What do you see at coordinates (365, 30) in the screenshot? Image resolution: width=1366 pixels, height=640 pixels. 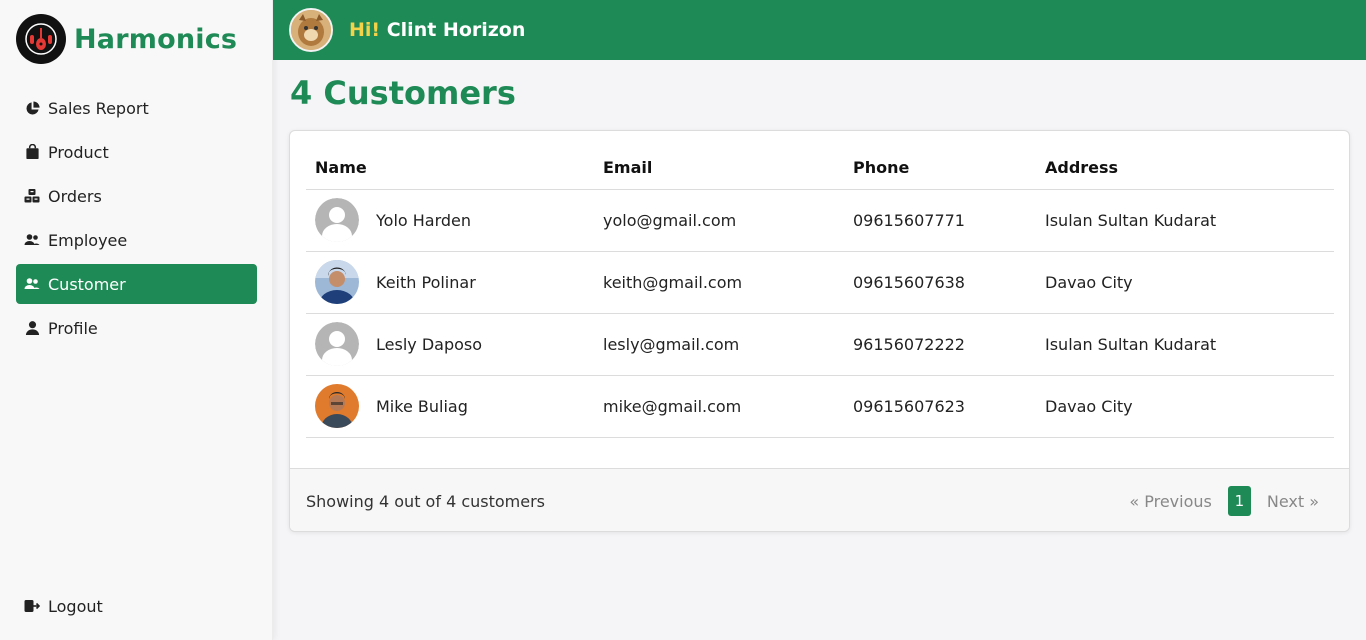 I see `greeting-hi: Hi!` at bounding box center [365, 30].